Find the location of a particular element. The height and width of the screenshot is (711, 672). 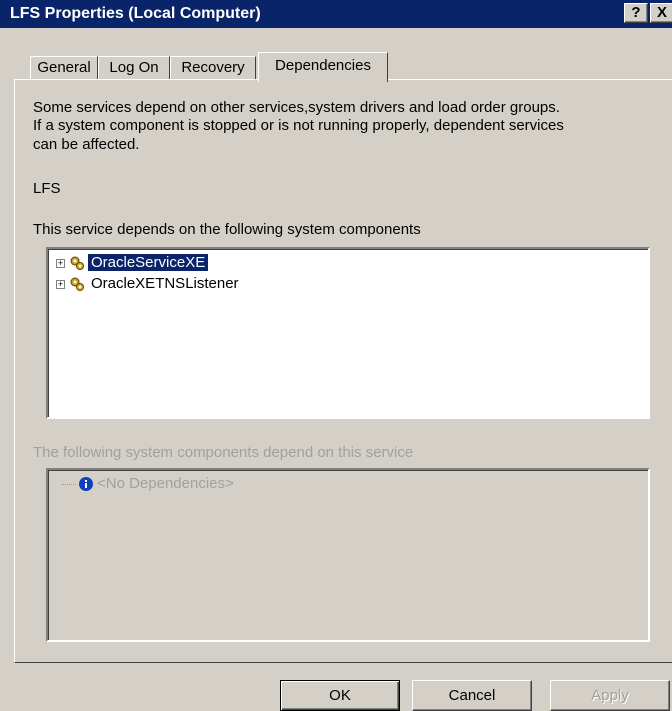

tab-dependencies: Dependencies is located at coordinates (323, 67).